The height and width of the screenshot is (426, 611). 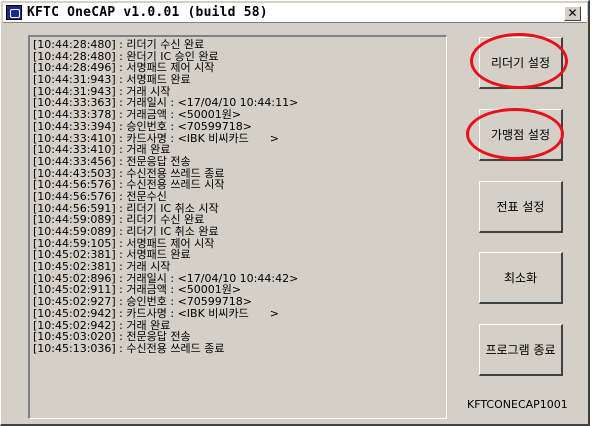 I want to click on log-line: [10:44:28:480] : 리더기 수신 완료, so click(x=119, y=44).